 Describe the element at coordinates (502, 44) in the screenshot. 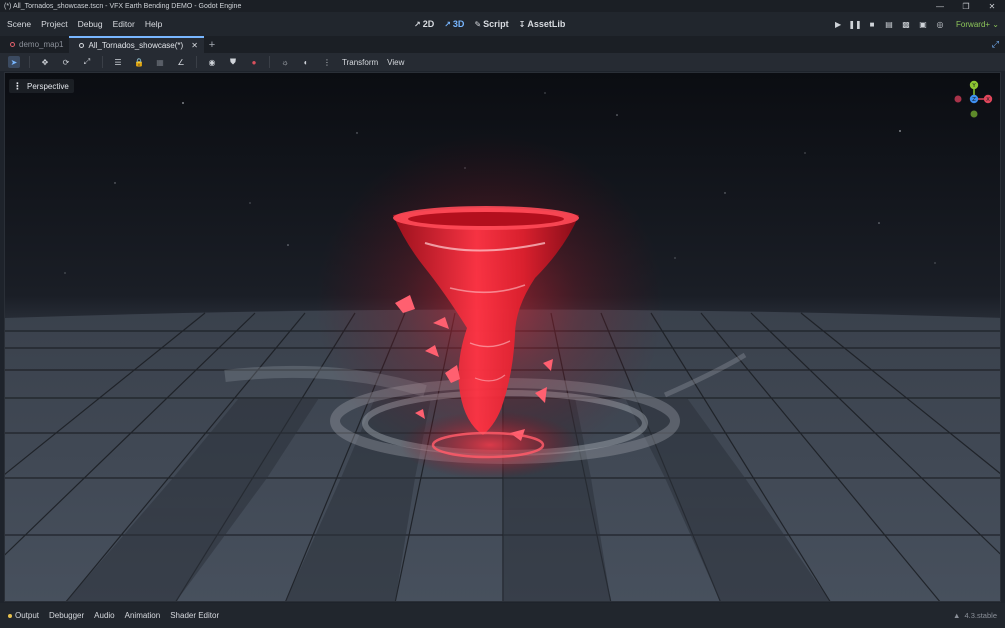

I see `scene-tabs: demo_map1 All_Tornados_showcase(*) ✕ + ⤢` at that location.